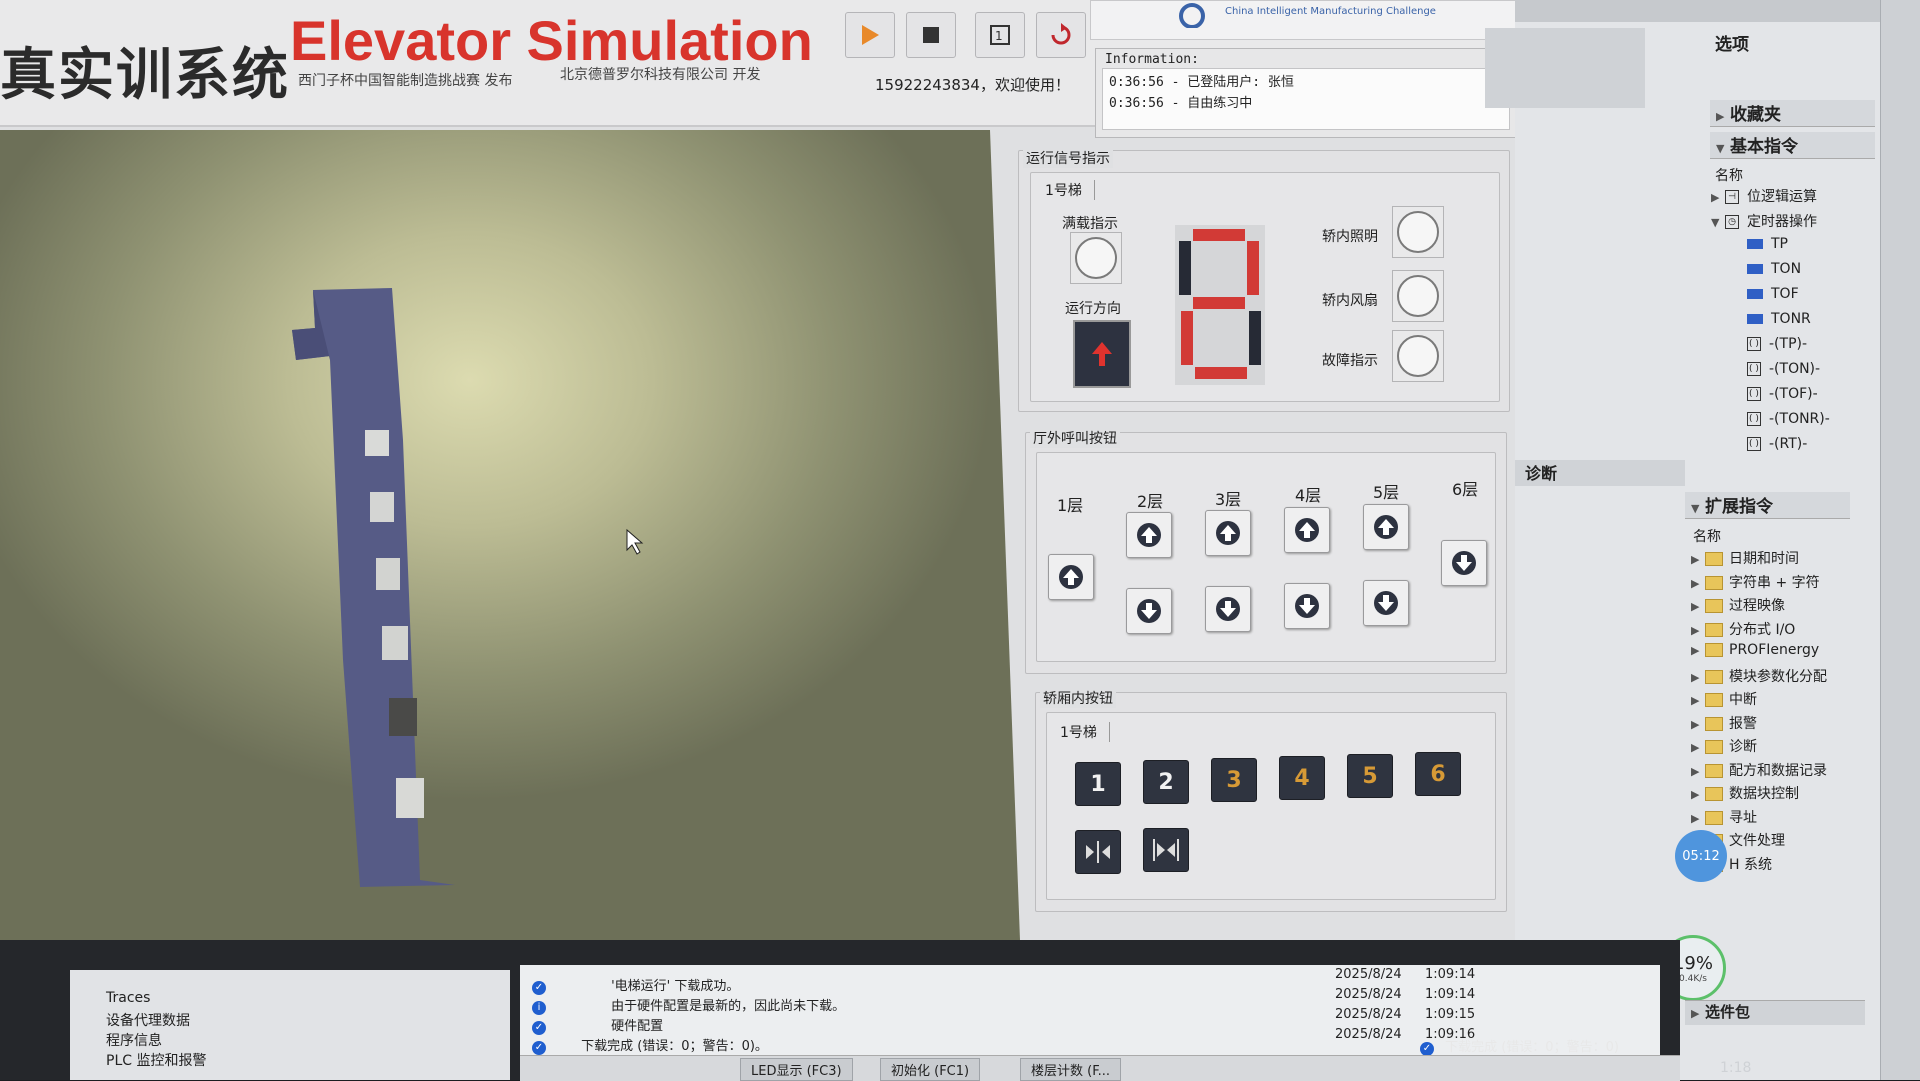 The image size is (1920, 1081). What do you see at coordinates (796, 1069) in the screenshot?
I see `tab-led-display: LED显示 (FC3)` at bounding box center [796, 1069].